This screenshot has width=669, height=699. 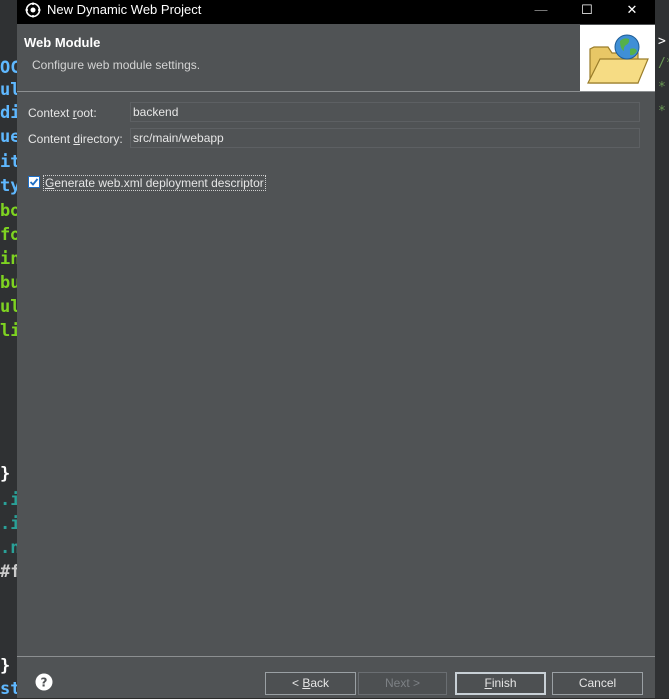 I want to click on page-title: Web Module, so click(x=62, y=42).